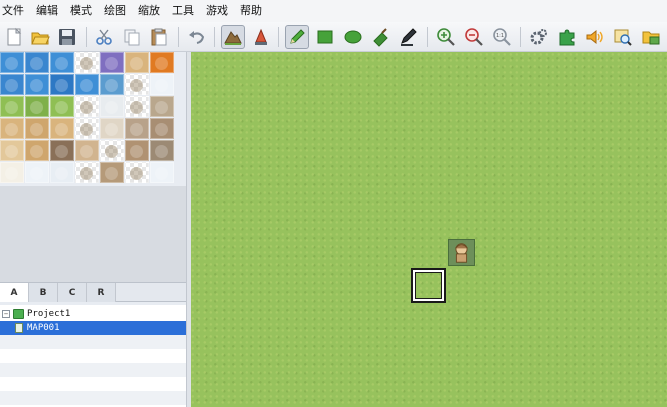 The height and width of the screenshot is (407, 667). What do you see at coordinates (149, 11) in the screenshot?
I see `menu-item: 缩放` at bounding box center [149, 11].